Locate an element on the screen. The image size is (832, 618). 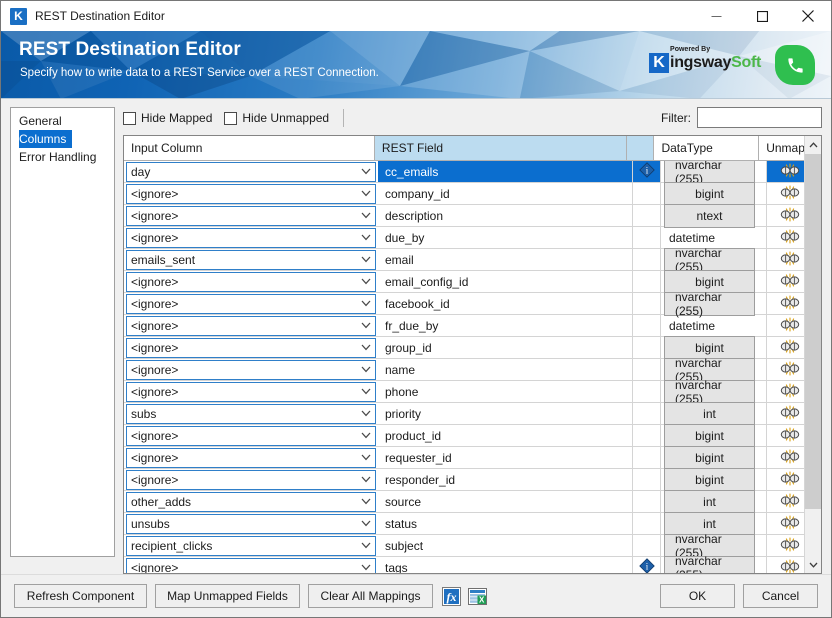
rest-field-cell: priority is located at coordinates (505, 413).